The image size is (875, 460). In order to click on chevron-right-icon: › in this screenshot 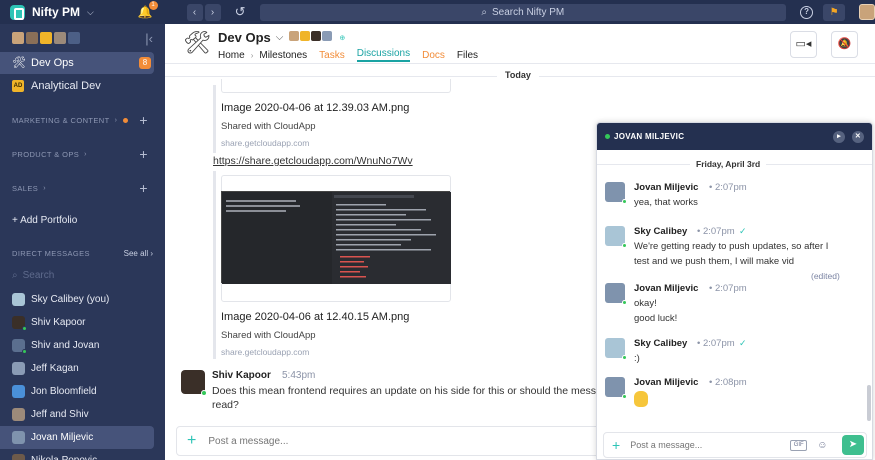, I will do `click(44, 188)`.